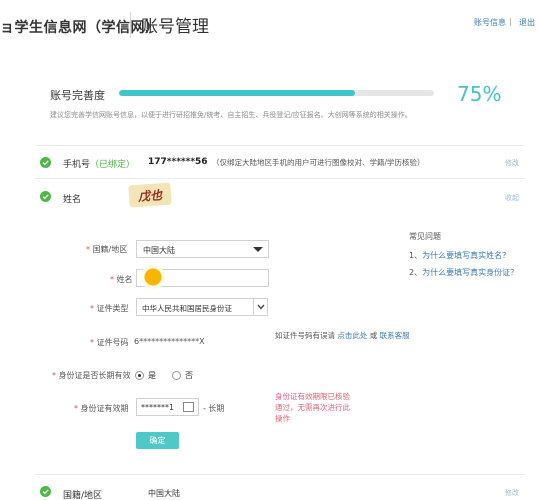 The width and height of the screenshot is (539, 500). I want to click on phone-value: 177******56, so click(178, 162).